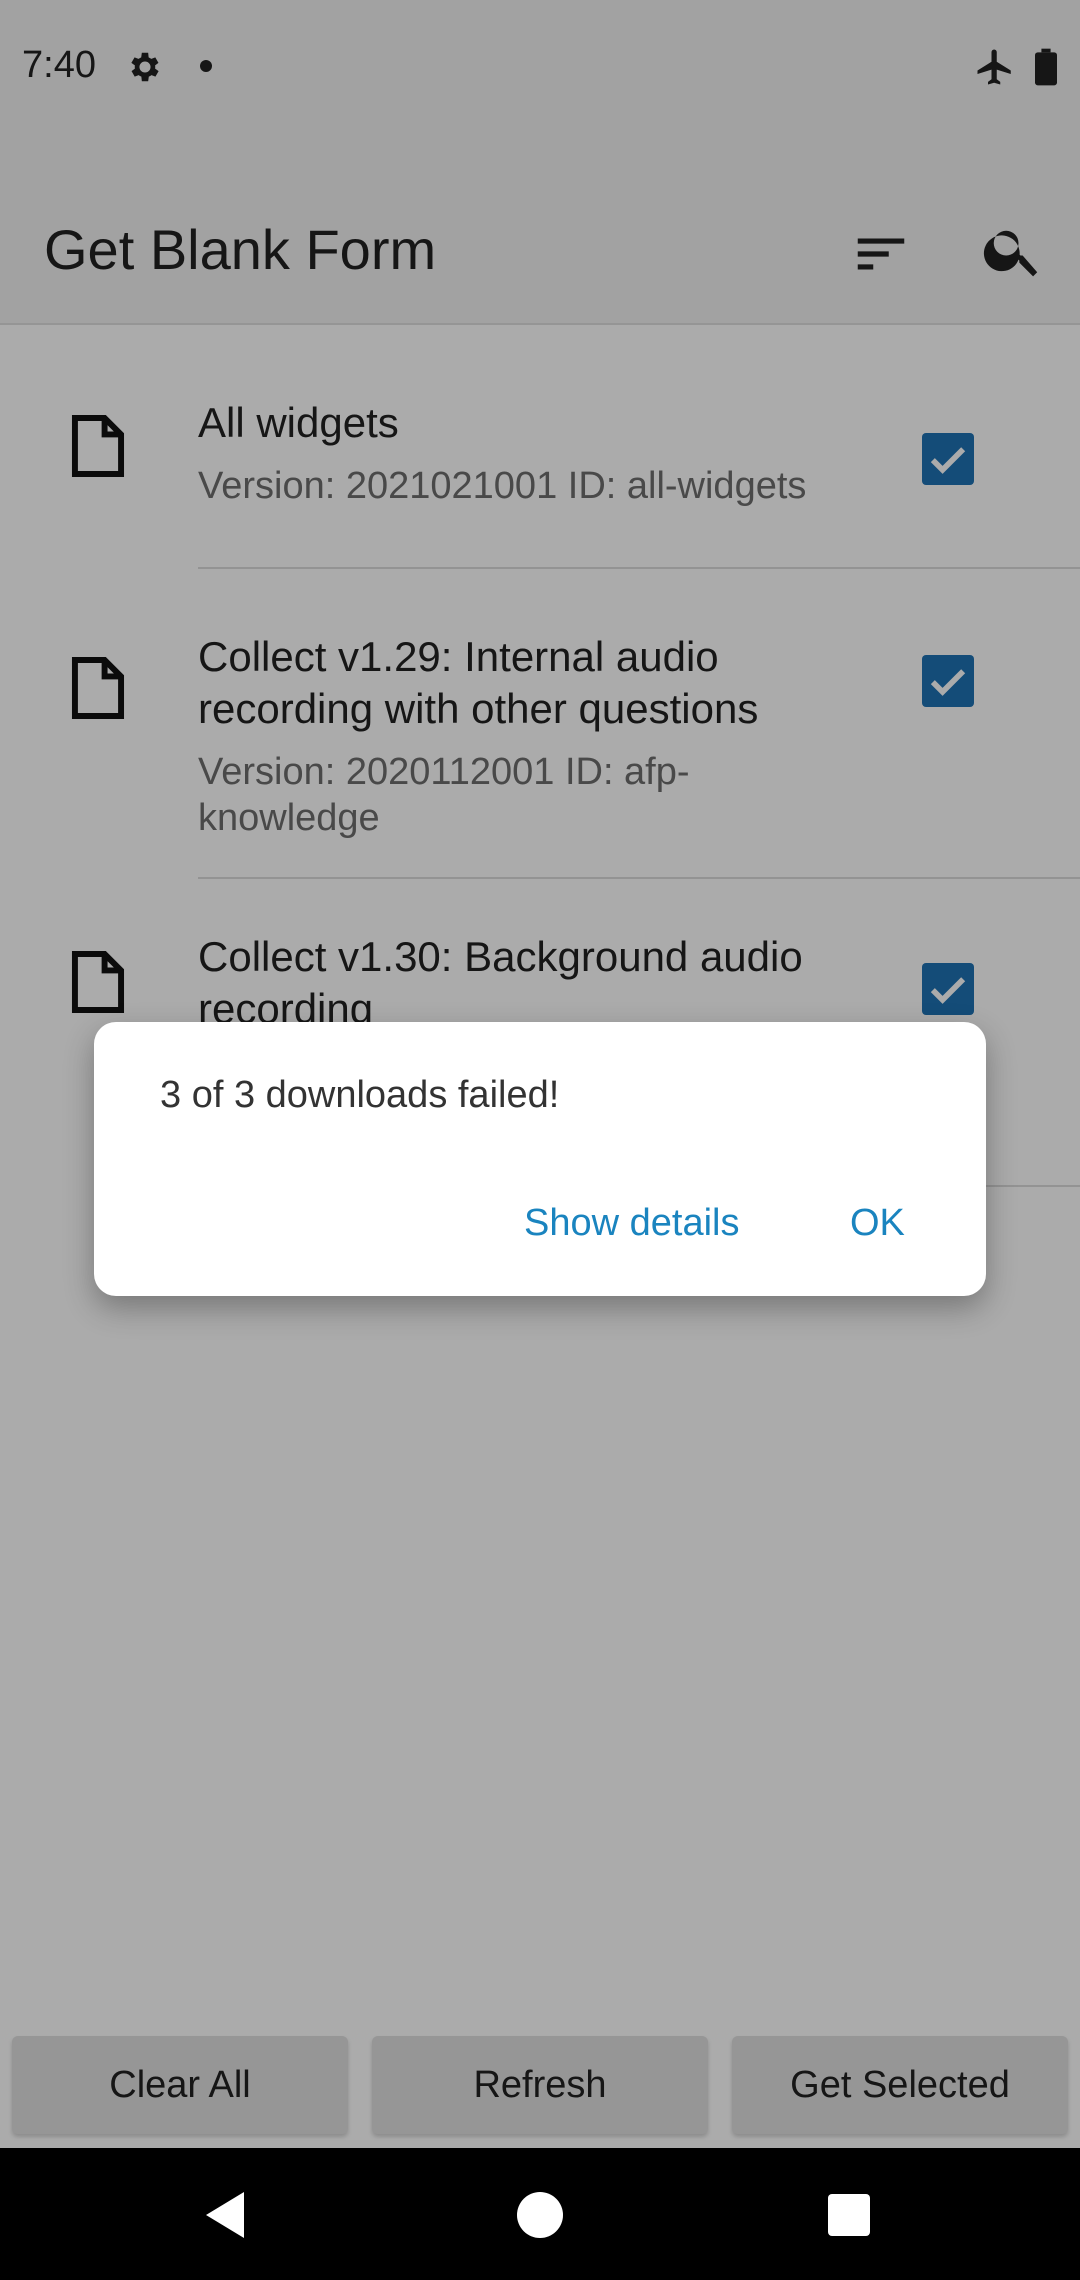  I want to click on back-icon, so click(226, 2215).